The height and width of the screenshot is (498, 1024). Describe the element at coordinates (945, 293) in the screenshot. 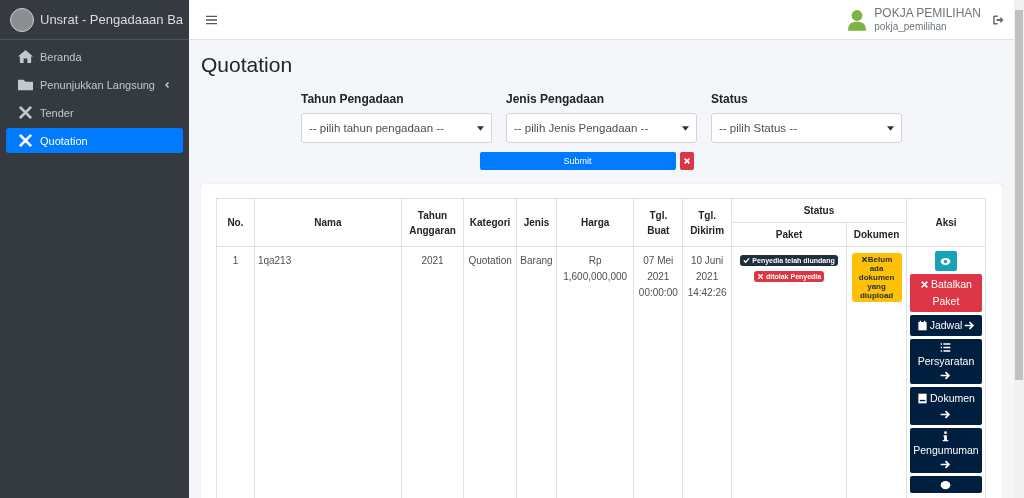

I see `cancel-button: Batalkan Paket` at that location.